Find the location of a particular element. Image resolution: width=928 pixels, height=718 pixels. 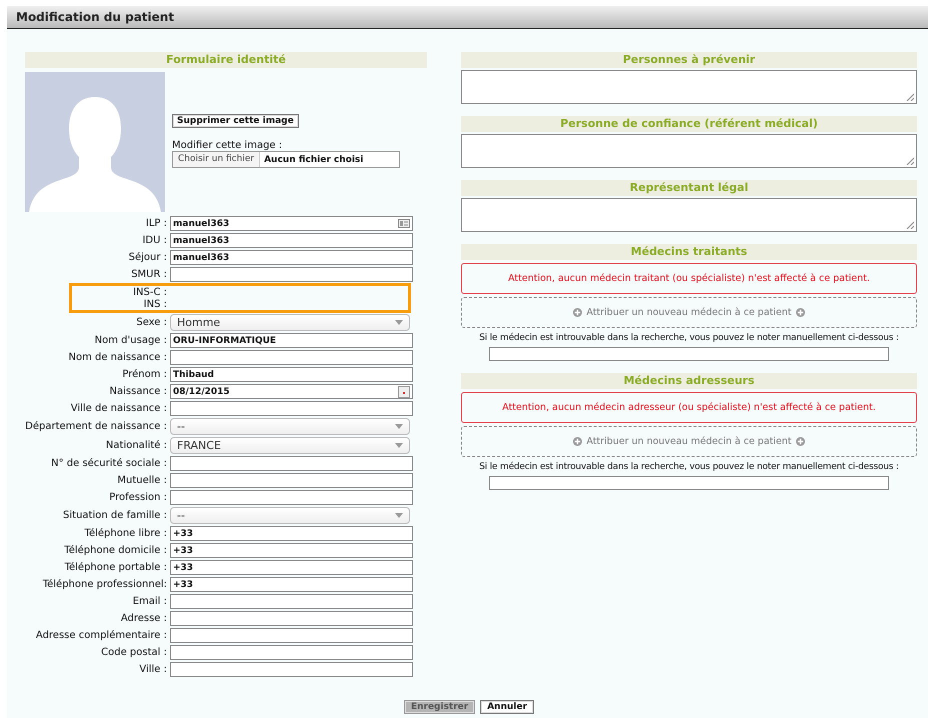

field-label: Profession : is located at coordinates (138, 497).